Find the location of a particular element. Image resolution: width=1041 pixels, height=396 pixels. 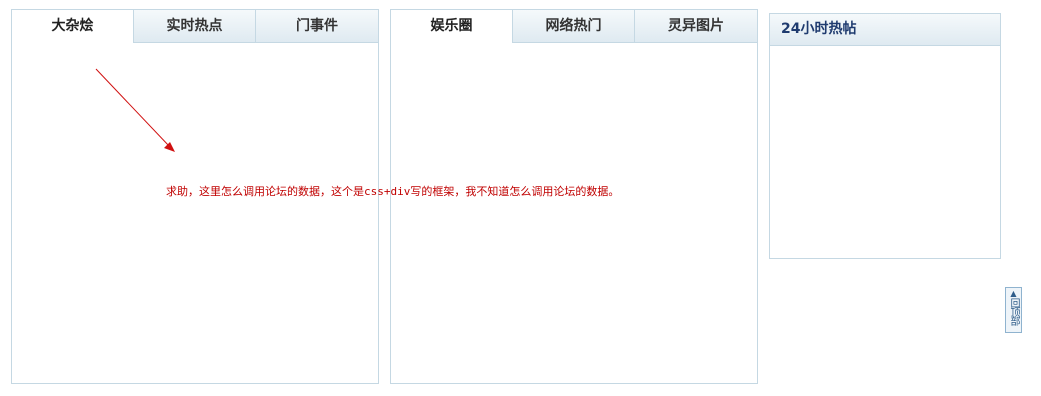

triangle-up-icon: ▲ is located at coordinates (1013, 293).